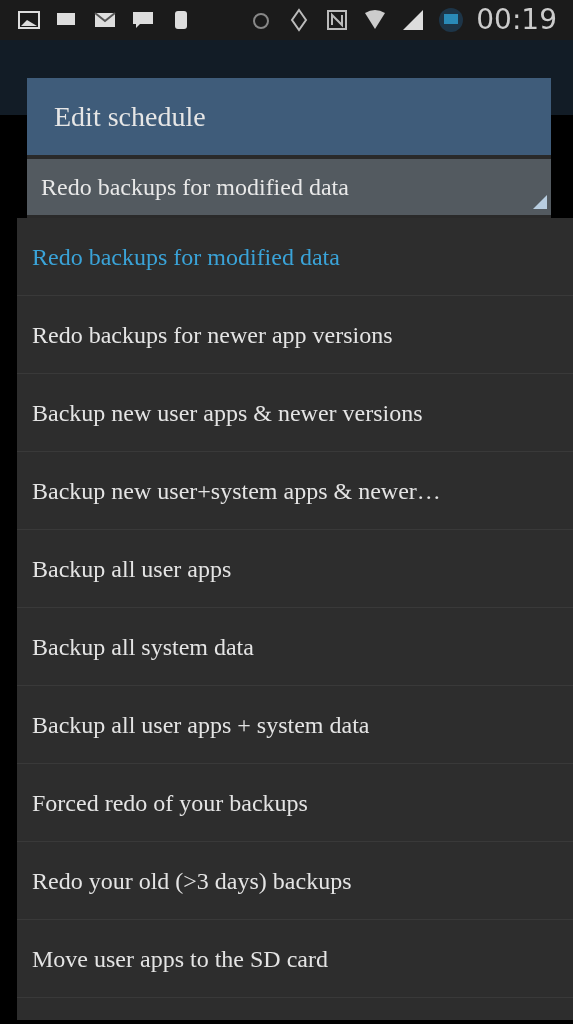 The height and width of the screenshot is (1024, 573). What do you see at coordinates (295, 335) in the screenshot?
I see `dropdown-option: Redo backups for newer app versions` at bounding box center [295, 335].